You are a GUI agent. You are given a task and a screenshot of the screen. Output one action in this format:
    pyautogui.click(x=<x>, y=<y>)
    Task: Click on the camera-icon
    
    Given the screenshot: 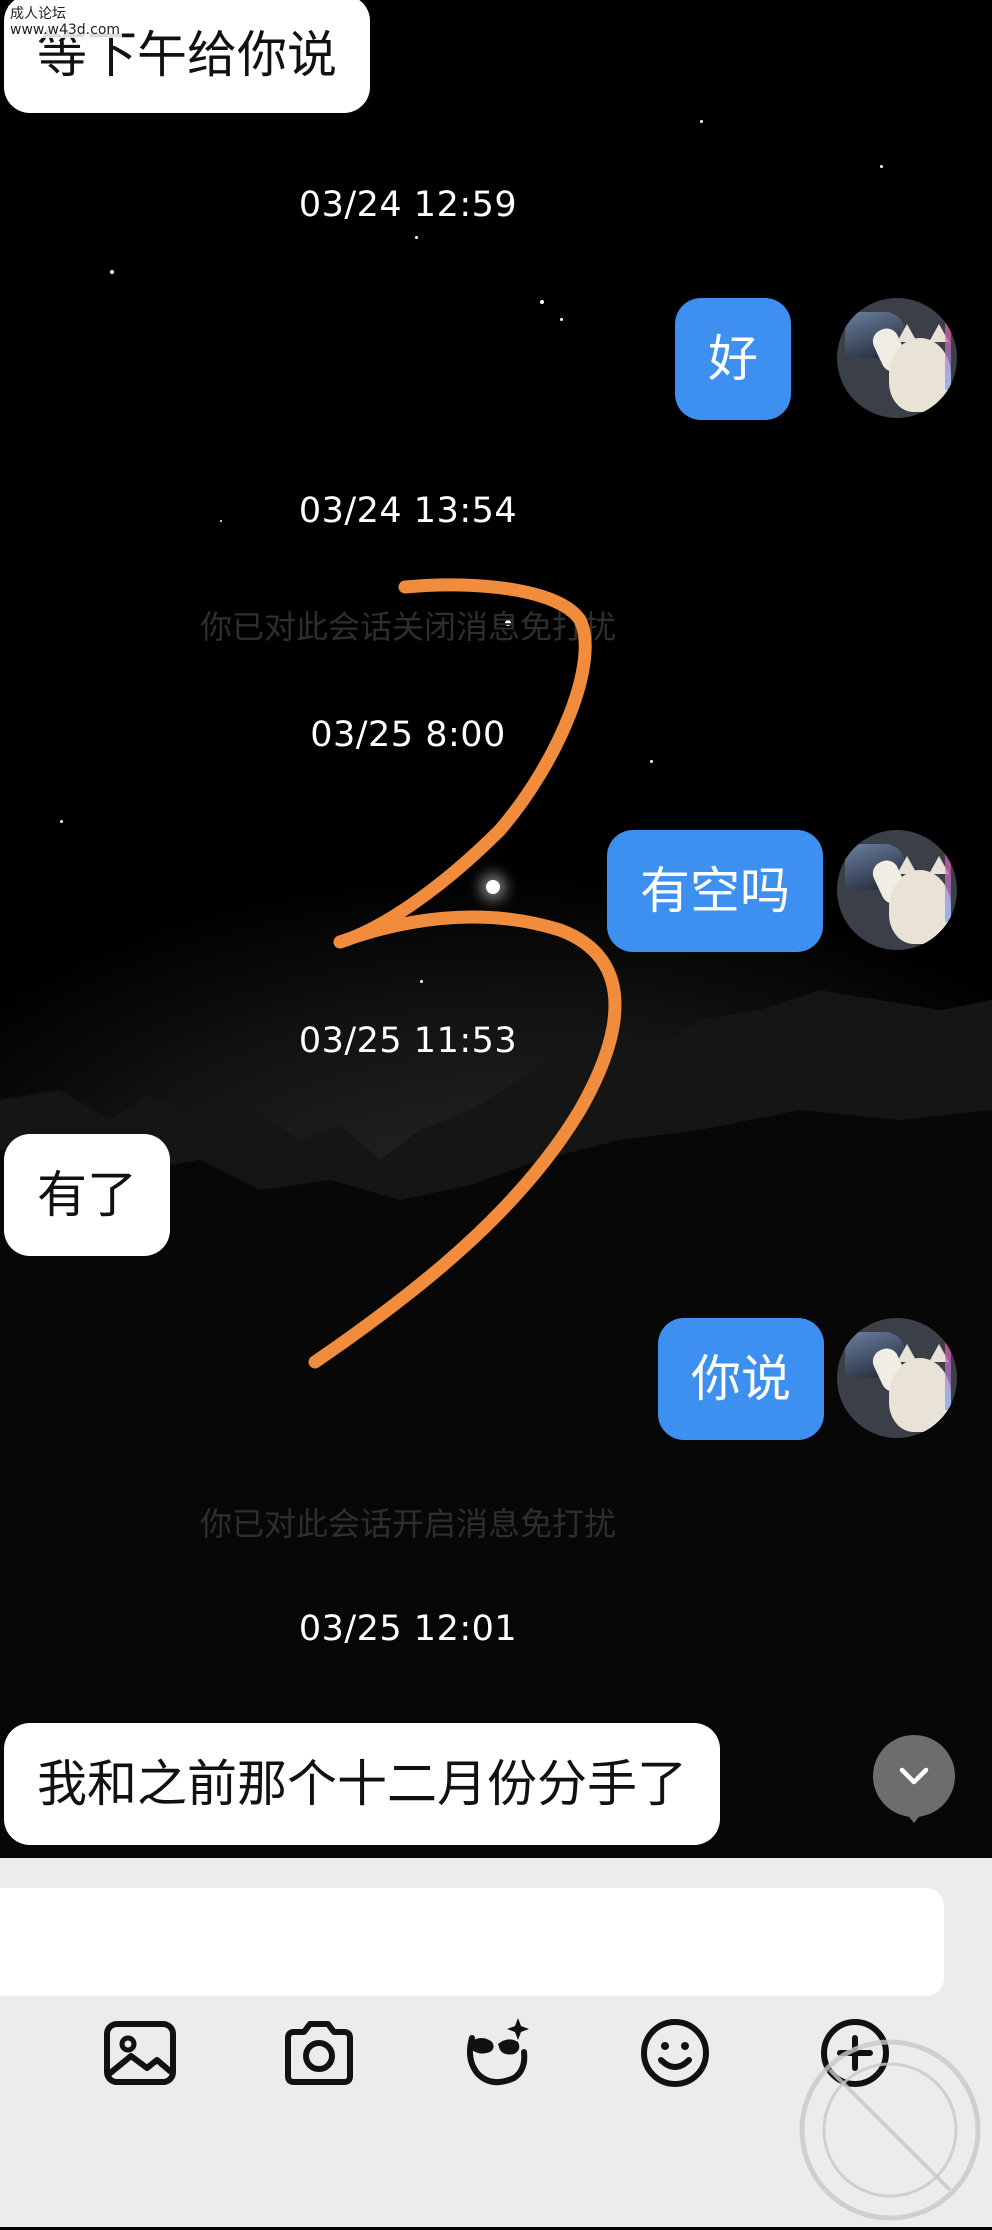 What is the action you would take?
    pyautogui.click(x=319, y=2053)
    